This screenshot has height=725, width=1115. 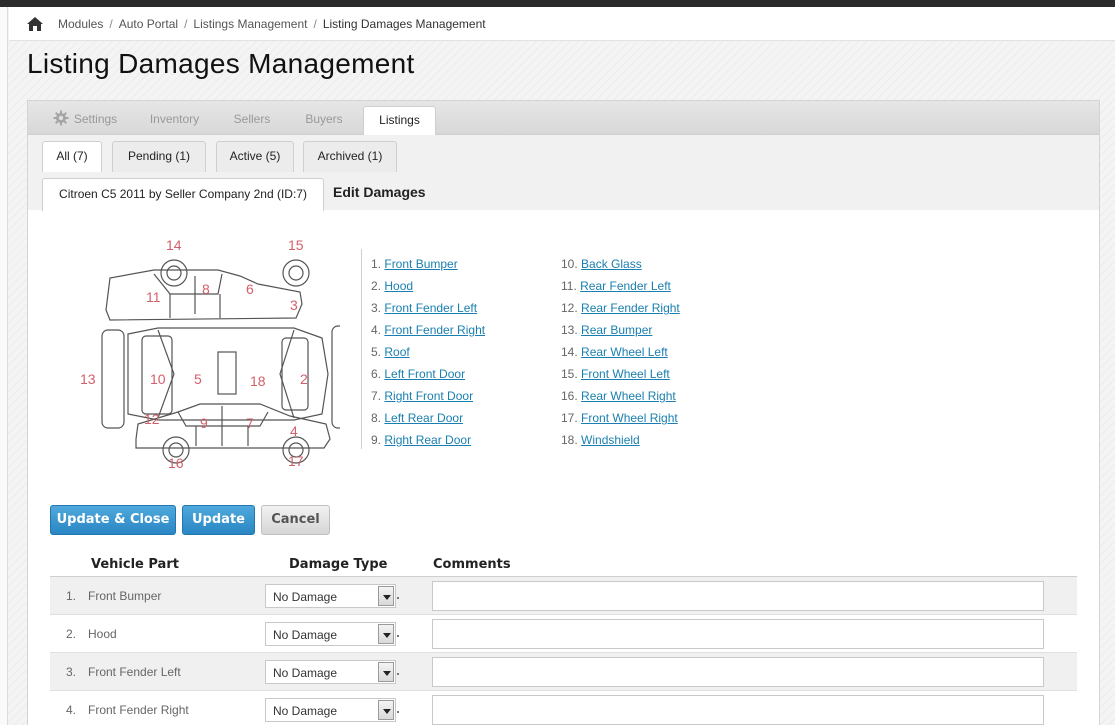 What do you see at coordinates (611, 264) in the screenshot?
I see `part-link: Back Glass` at bounding box center [611, 264].